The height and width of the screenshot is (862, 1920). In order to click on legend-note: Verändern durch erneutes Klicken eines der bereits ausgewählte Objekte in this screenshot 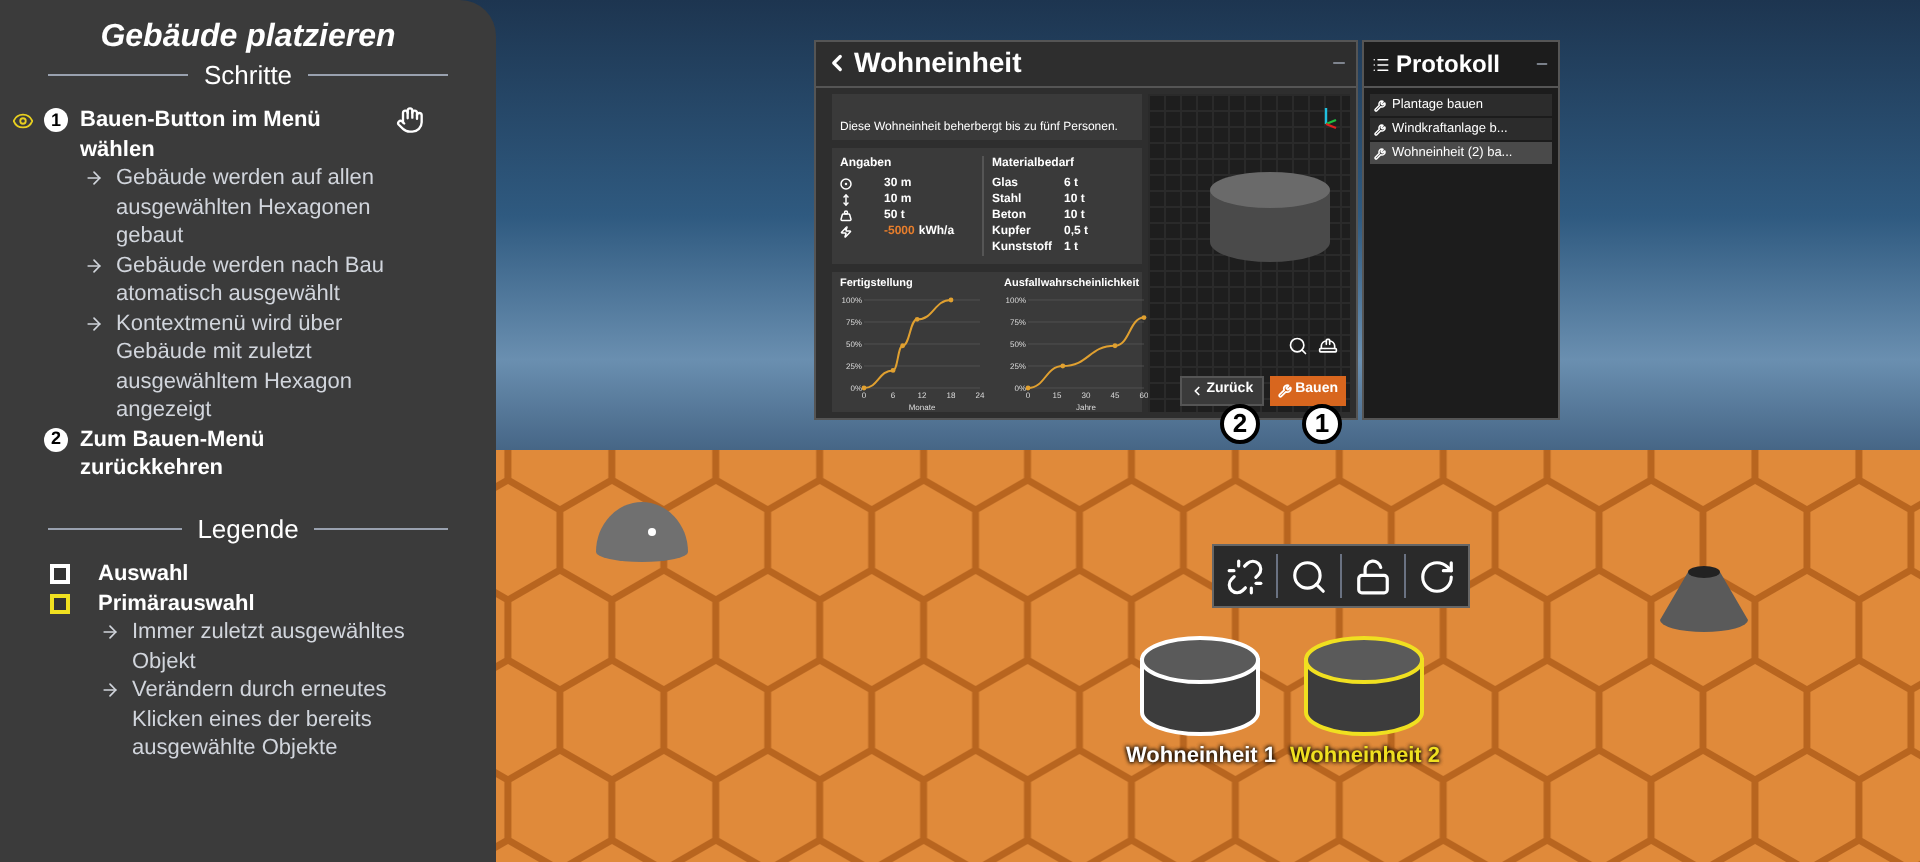, I will do `click(260, 719)`.